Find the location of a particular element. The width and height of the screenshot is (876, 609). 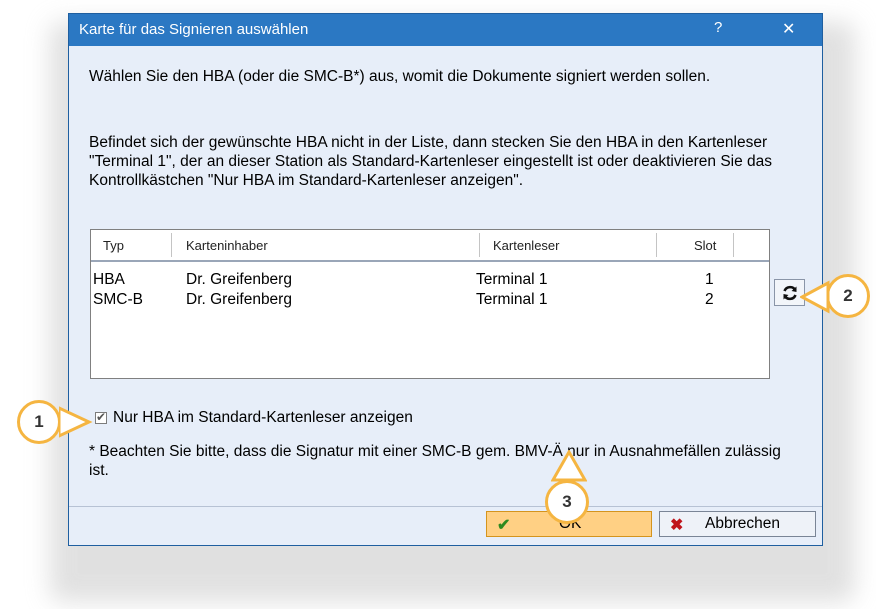

cell-typ: HBA is located at coordinates (109, 279).